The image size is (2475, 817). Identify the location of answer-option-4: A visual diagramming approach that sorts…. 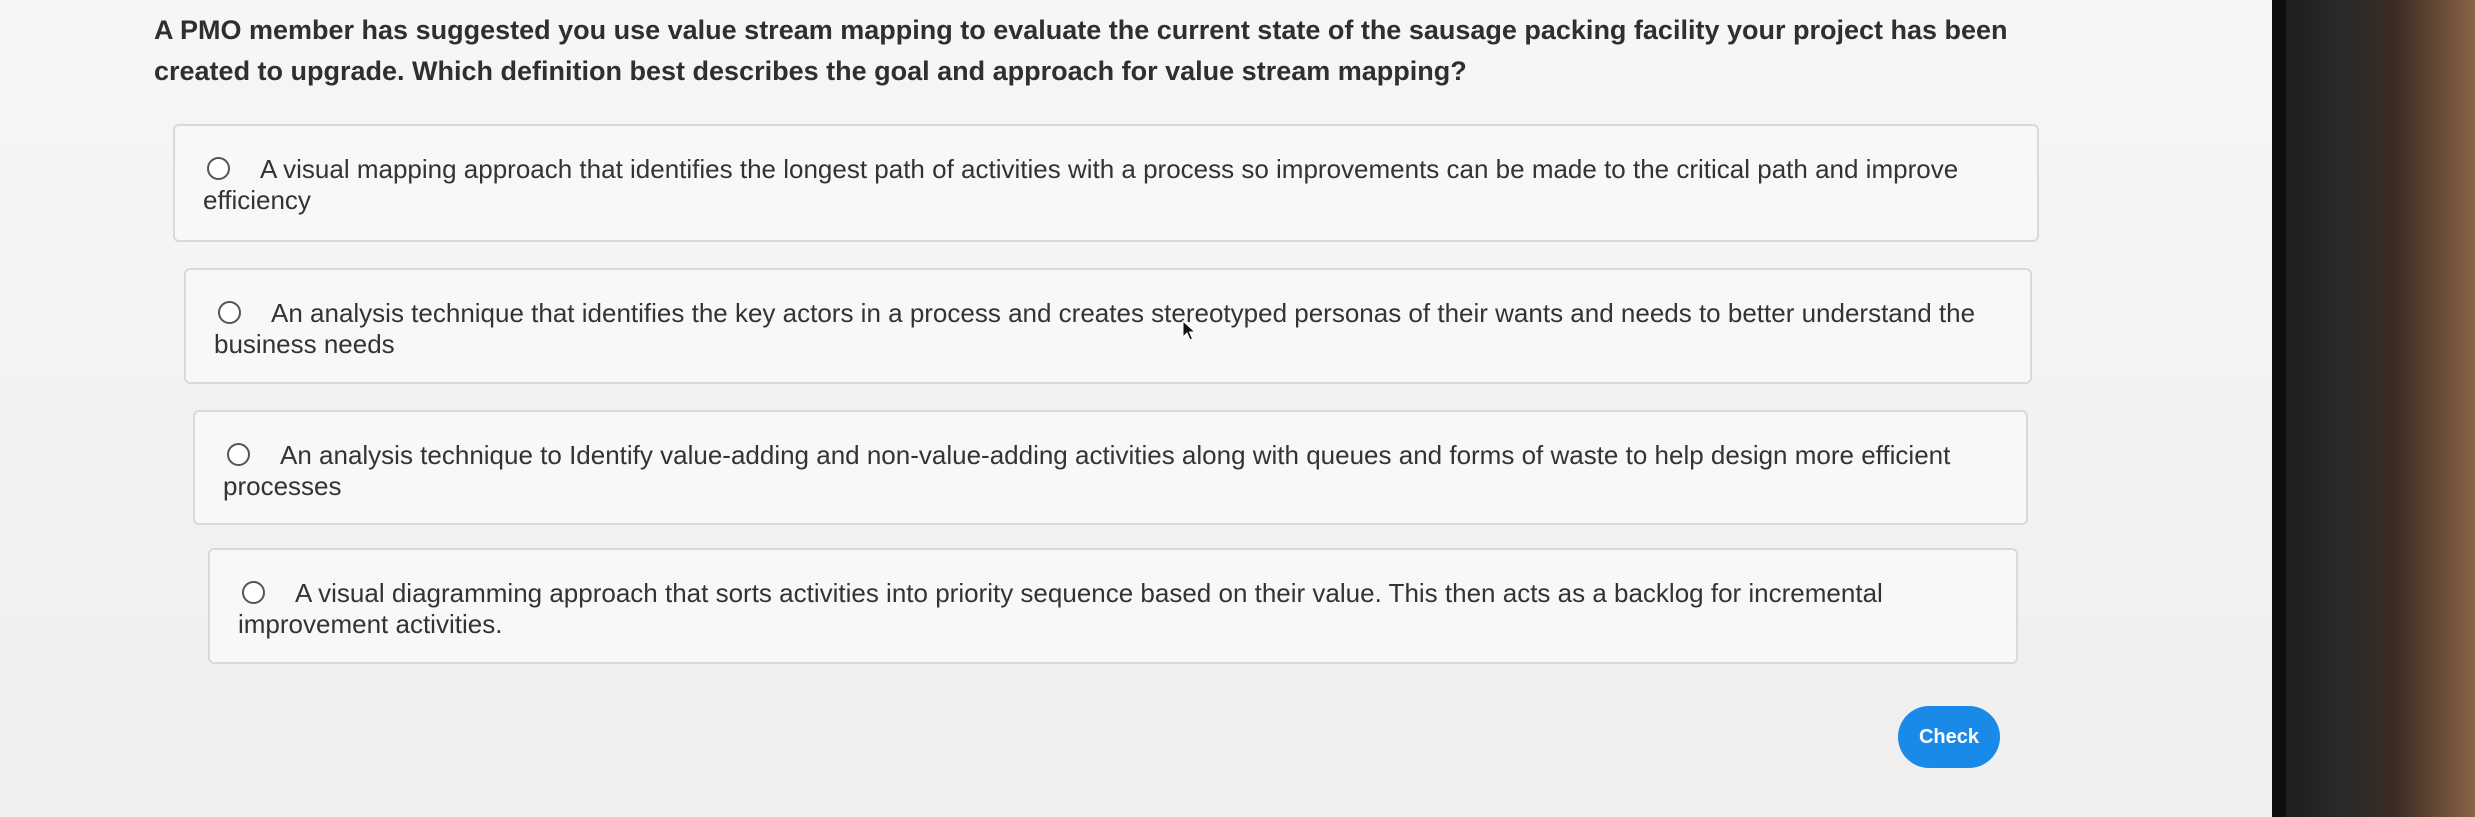
(1113, 606).